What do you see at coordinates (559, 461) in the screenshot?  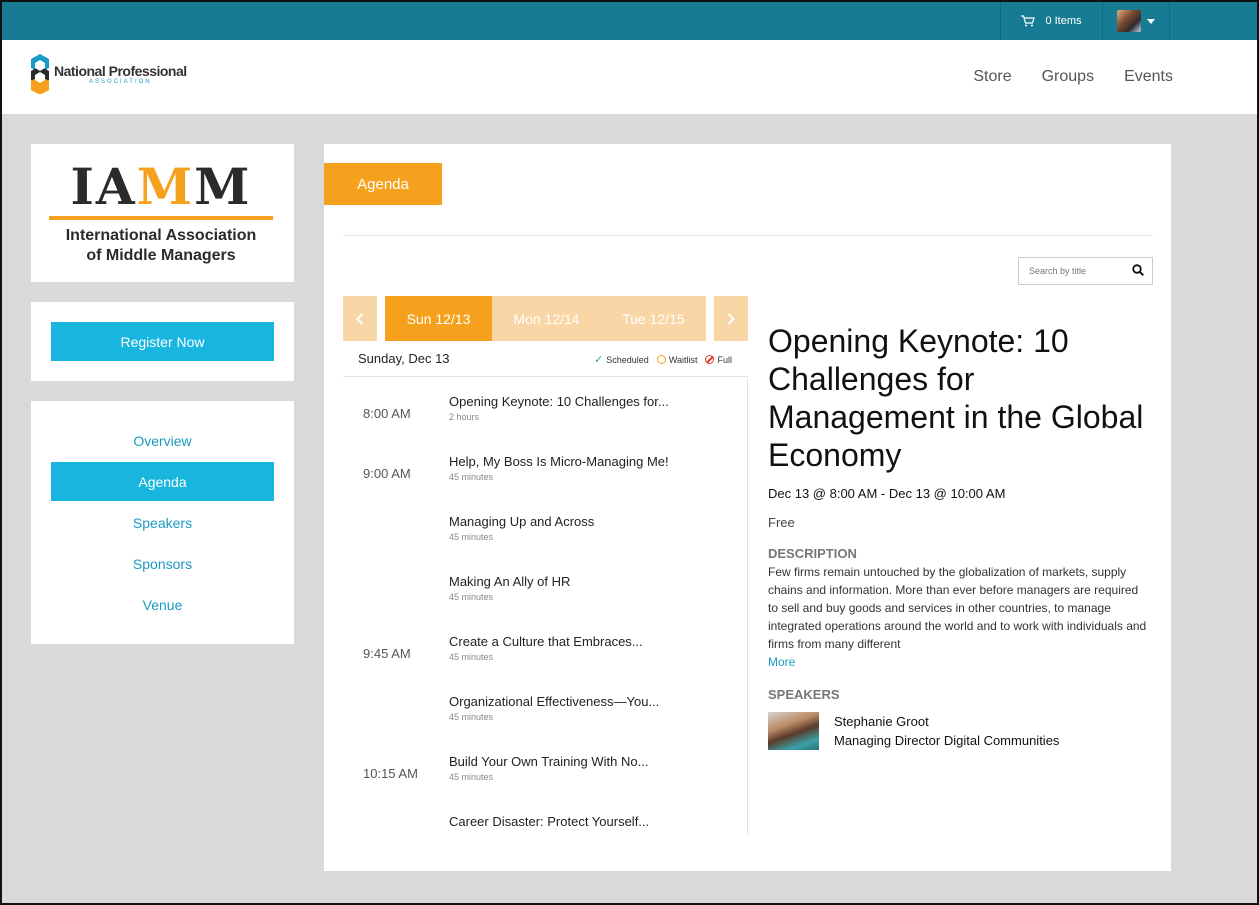 I see `session-title: Help, My Boss Is Micro-Managing Me!` at bounding box center [559, 461].